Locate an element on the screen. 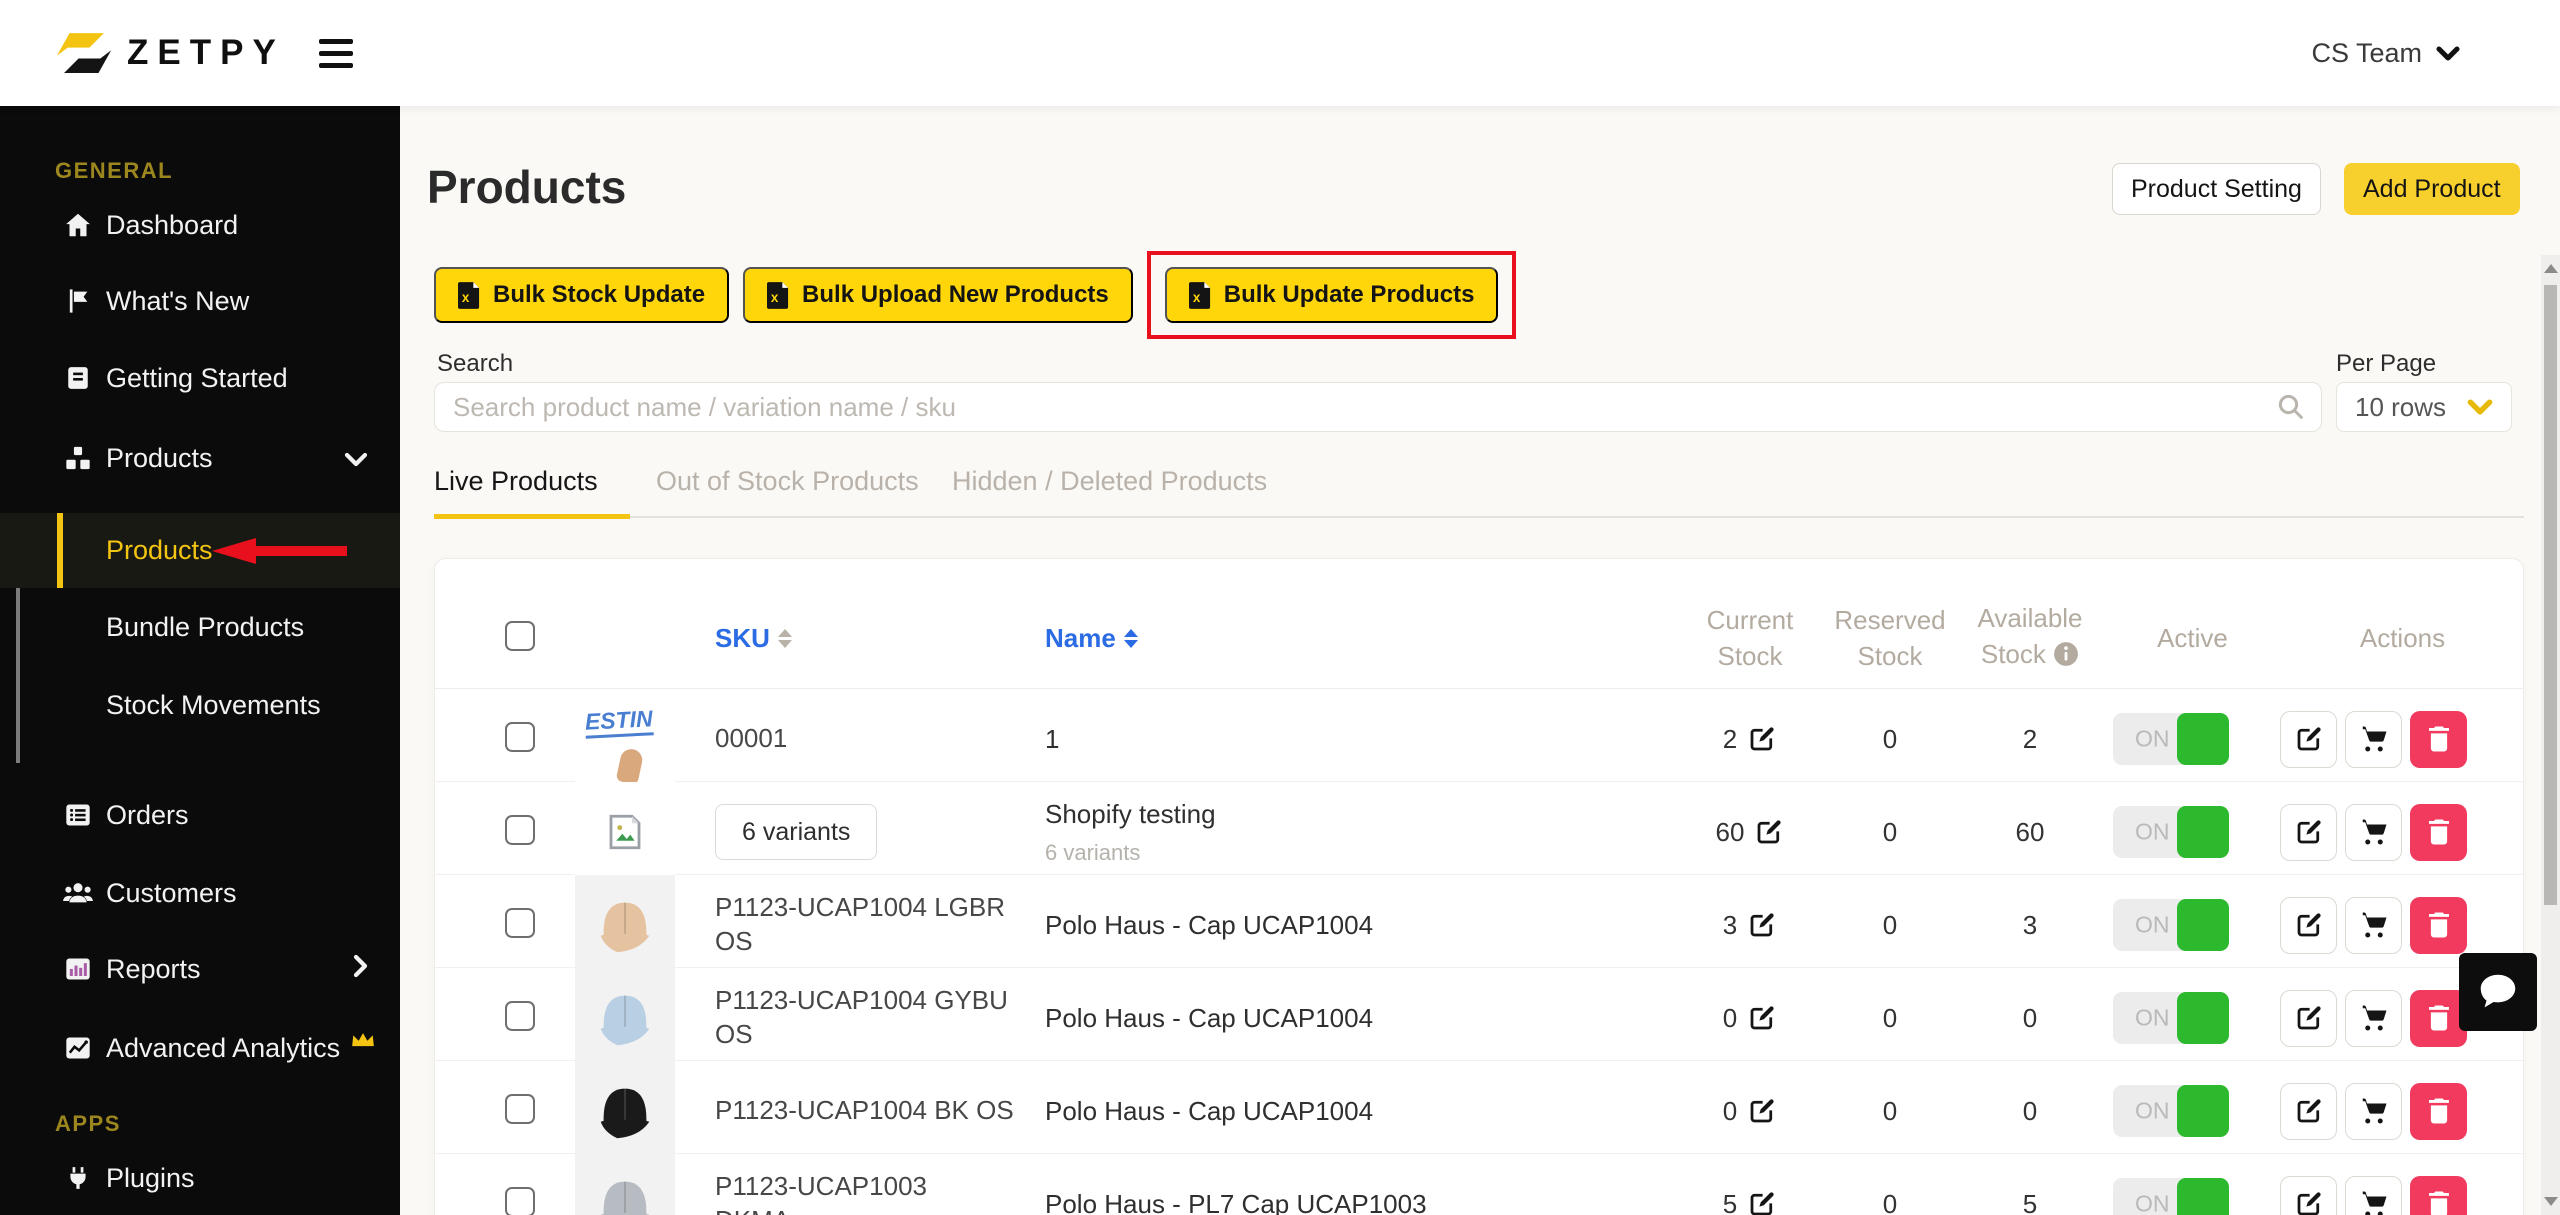 The image size is (2560, 1215). sidebar-item-customers: Customers is located at coordinates (200, 893).